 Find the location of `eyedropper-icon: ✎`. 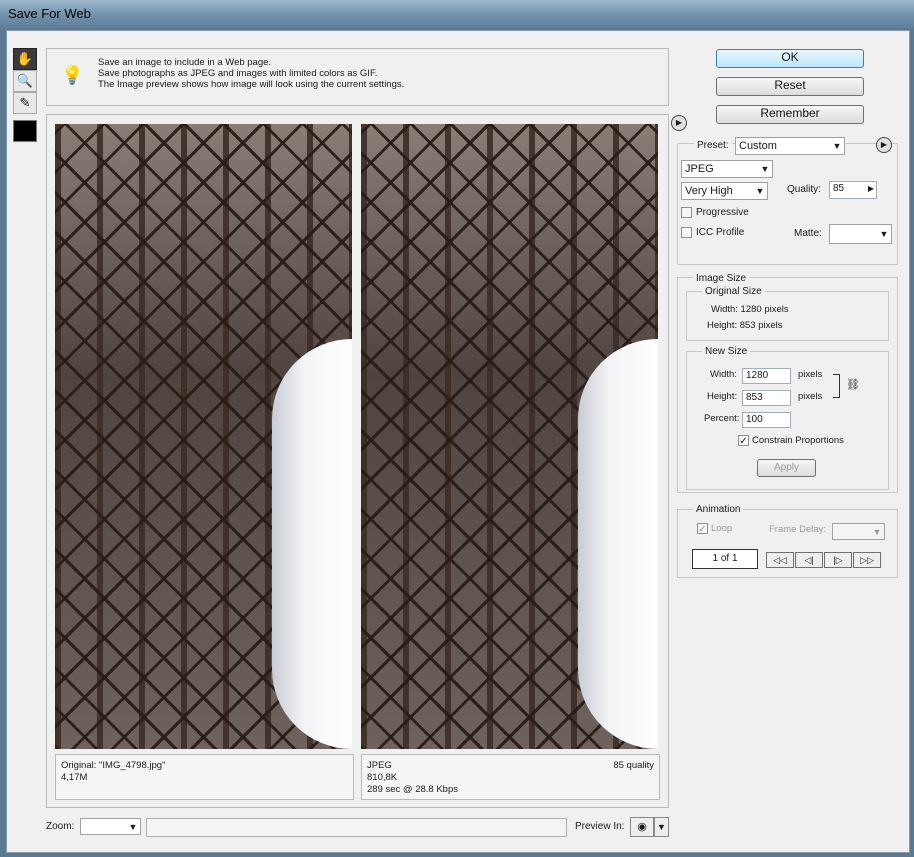

eyedropper-icon: ✎ is located at coordinates (25, 103).